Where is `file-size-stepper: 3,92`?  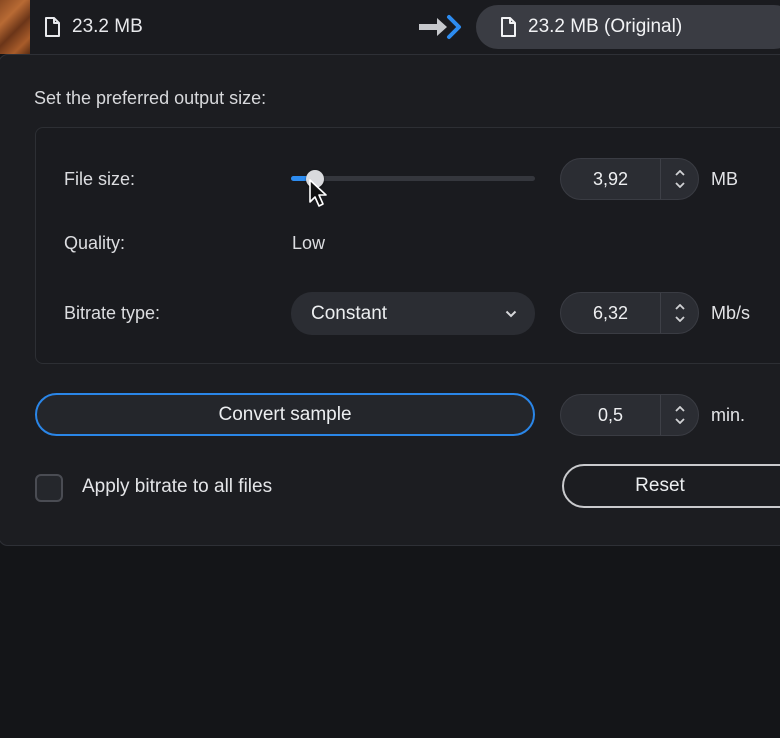 file-size-stepper: 3,92 is located at coordinates (629, 179).